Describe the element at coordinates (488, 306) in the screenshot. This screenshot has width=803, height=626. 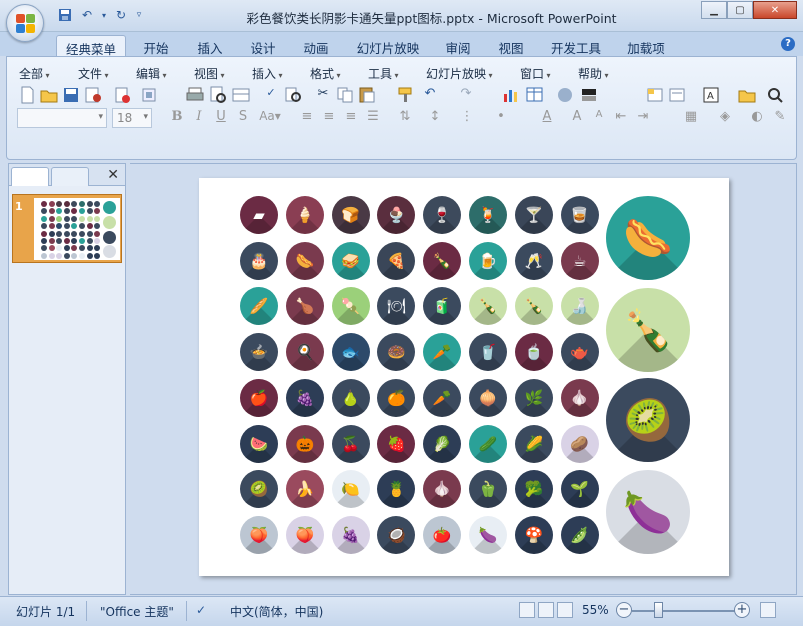
I see `soda-bottle-icon: 🍾` at that location.